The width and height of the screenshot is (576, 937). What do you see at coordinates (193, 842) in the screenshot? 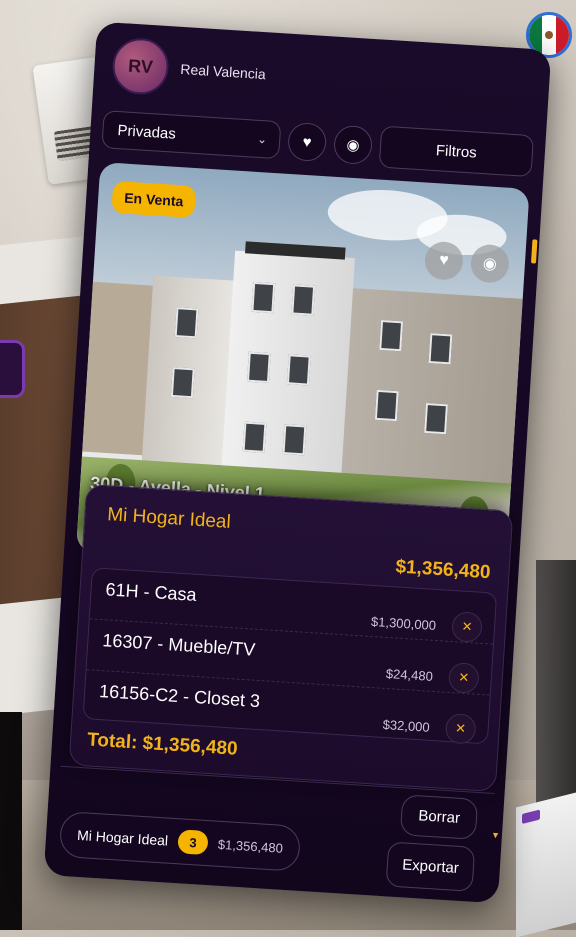
I see `cart-count-badge: 3` at bounding box center [193, 842].